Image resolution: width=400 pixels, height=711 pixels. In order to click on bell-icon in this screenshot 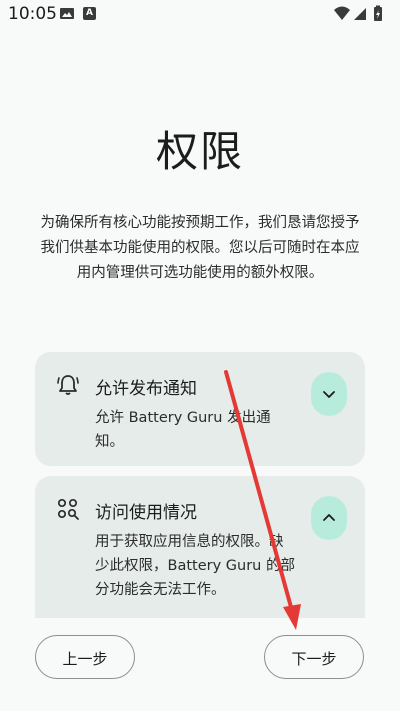, I will do `click(68, 385)`.